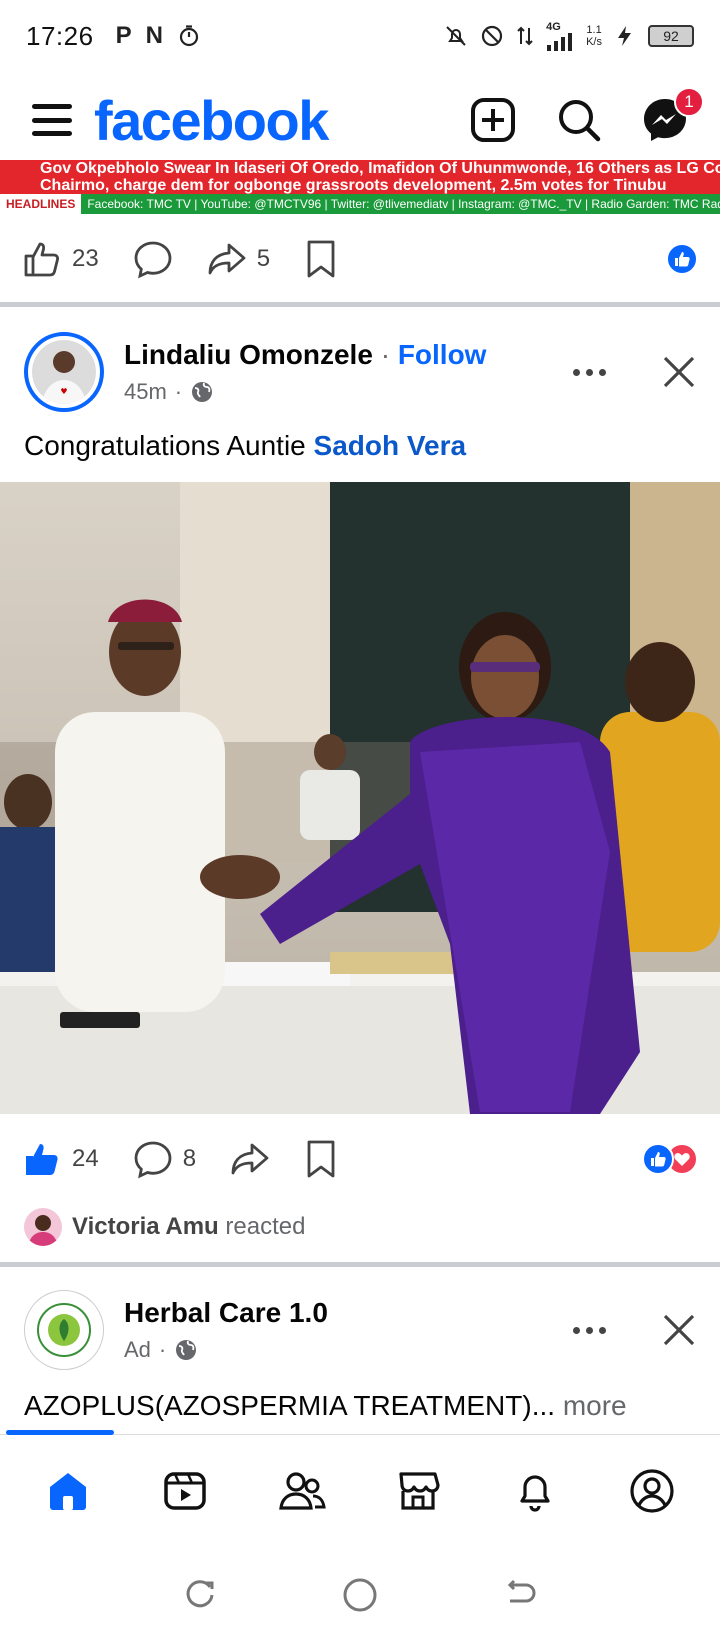 Image resolution: width=720 pixels, height=1640 pixels. Describe the element at coordinates (60, 259) in the screenshot. I see `like-button: 23` at that location.